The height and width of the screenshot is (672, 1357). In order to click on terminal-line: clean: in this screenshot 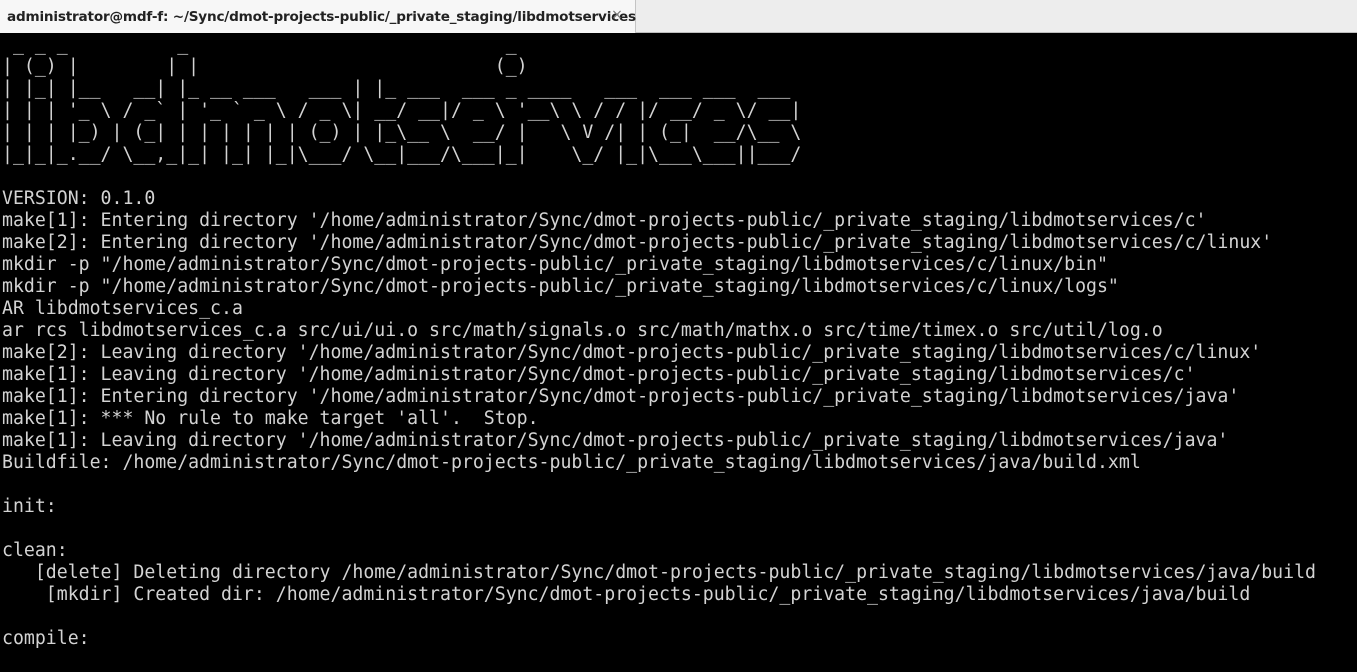, I will do `click(35, 550)`.